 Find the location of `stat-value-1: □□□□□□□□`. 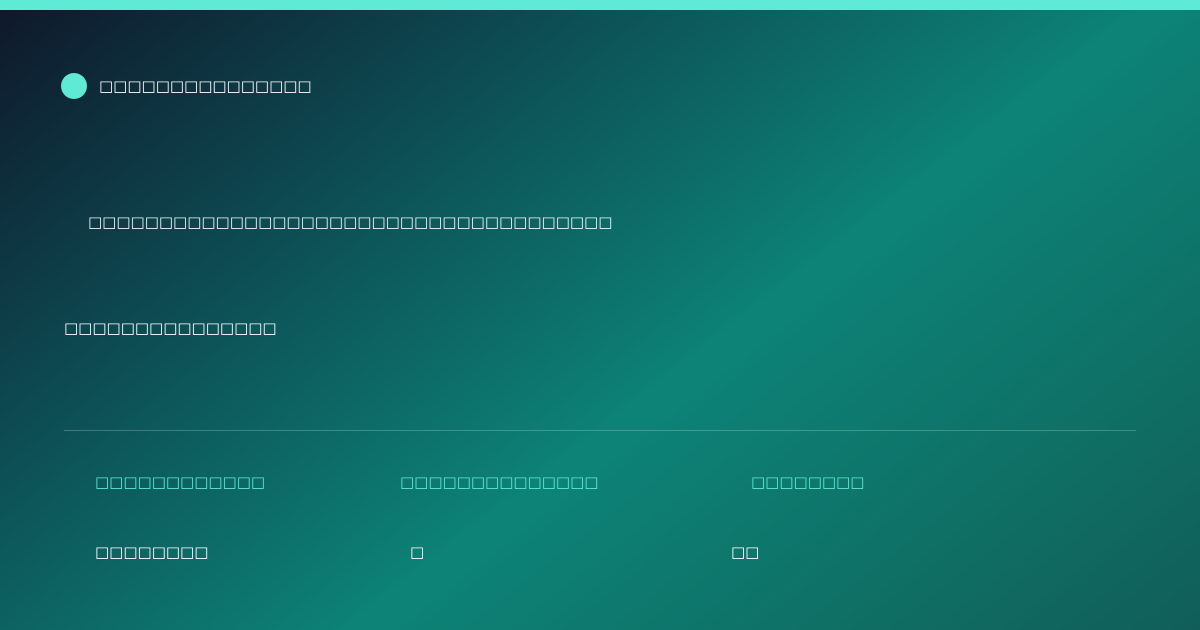

stat-value-1: □□□□□□□□ is located at coordinates (152, 552).